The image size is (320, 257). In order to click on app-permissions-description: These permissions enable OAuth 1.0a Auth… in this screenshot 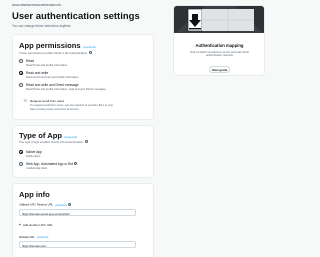, I will do `click(55, 53)`.